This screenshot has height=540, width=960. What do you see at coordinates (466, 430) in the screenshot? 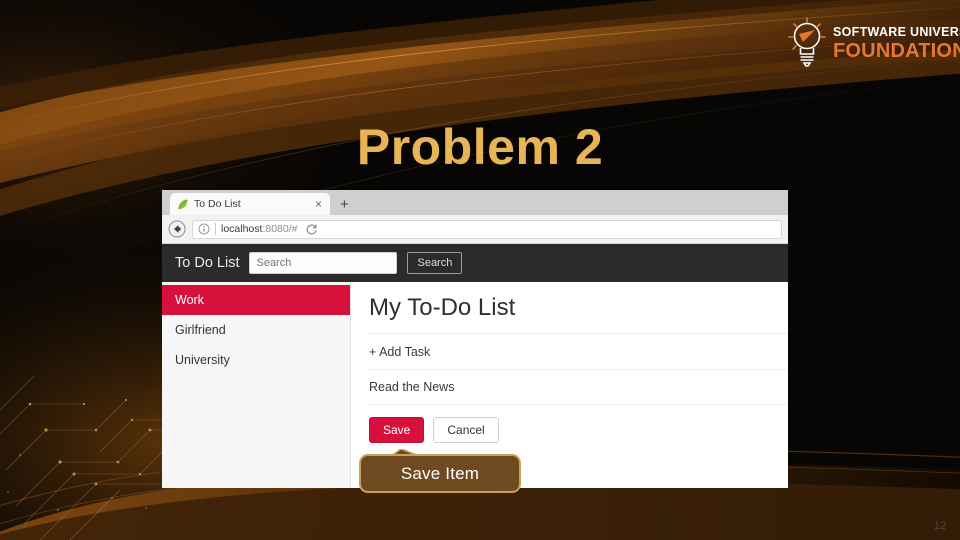
I see `cancel-button: Cancel` at bounding box center [466, 430].